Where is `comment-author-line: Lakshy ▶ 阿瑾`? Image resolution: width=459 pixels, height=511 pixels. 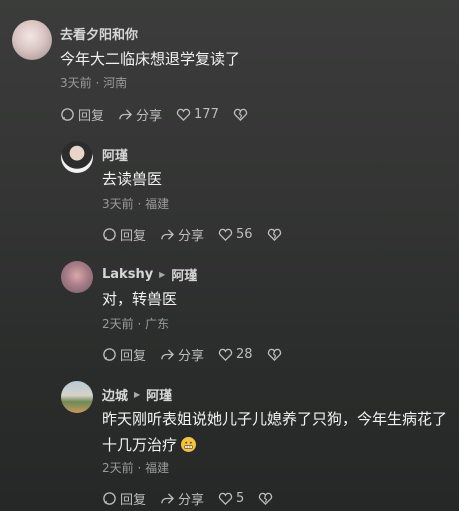
comment-author-line: Lakshy ▶ 阿瑾 is located at coordinates (149, 274).